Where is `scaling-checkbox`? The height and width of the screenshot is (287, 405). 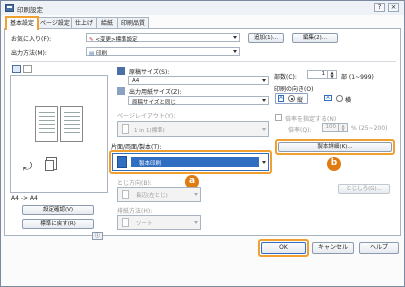 scaling-checkbox is located at coordinates (278, 117).